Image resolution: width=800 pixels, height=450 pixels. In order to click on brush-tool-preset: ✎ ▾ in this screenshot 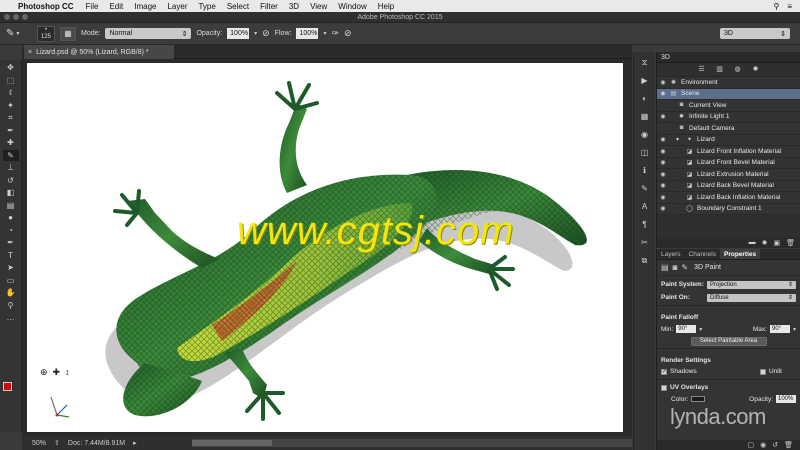, I will do `click(19, 34)`.